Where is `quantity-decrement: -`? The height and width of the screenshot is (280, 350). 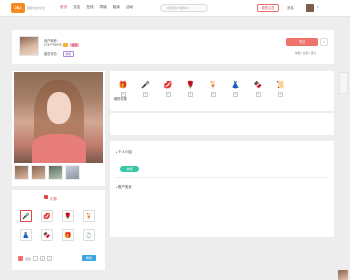 quantity-decrement: - is located at coordinates (36, 258).